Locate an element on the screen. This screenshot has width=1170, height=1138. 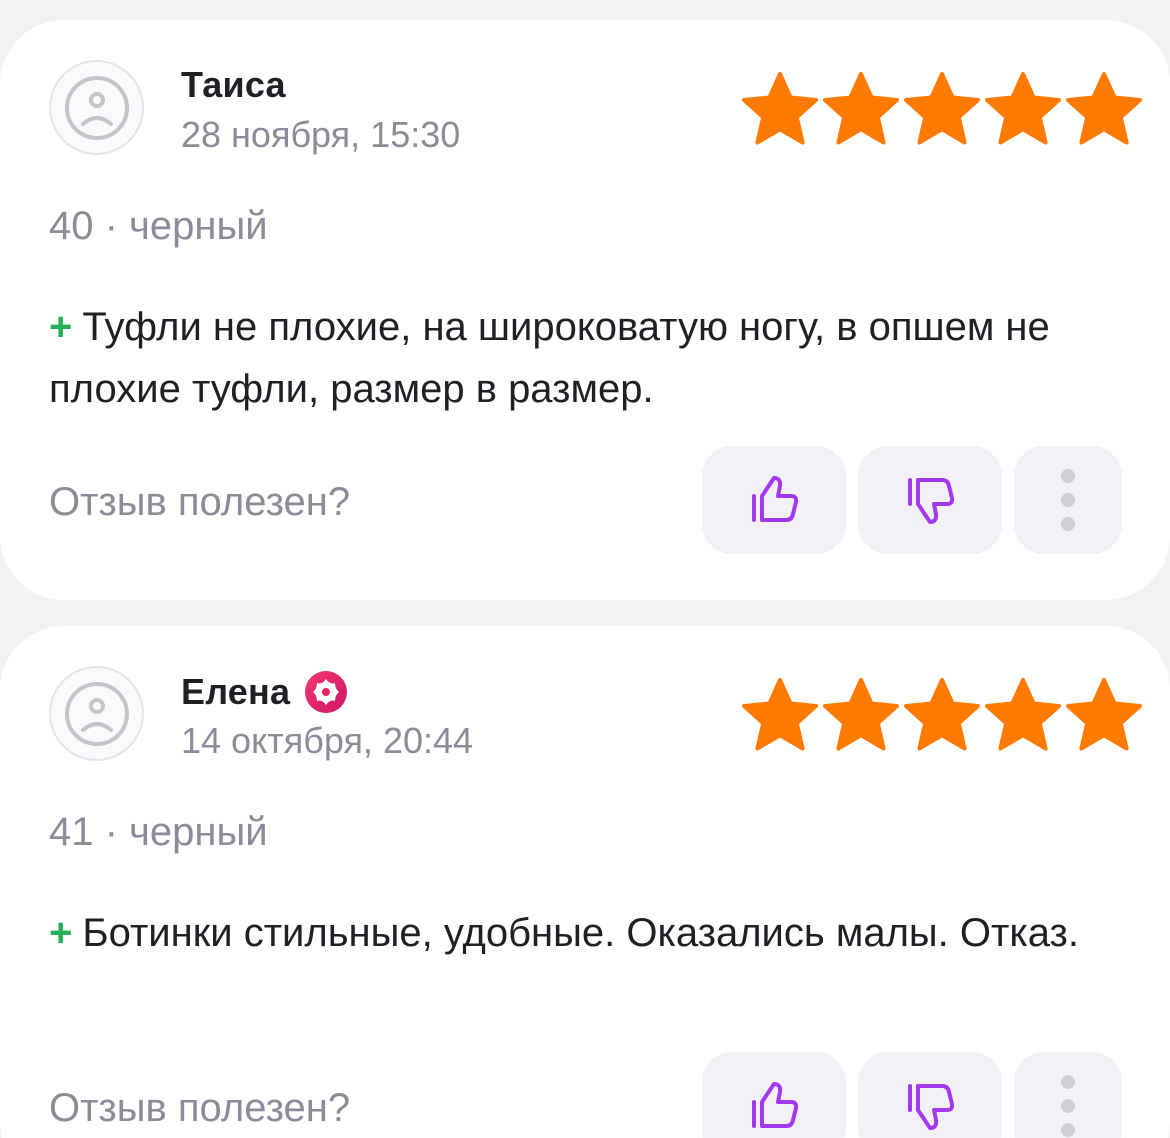
product-variant: 40 · черный is located at coordinates (158, 226).